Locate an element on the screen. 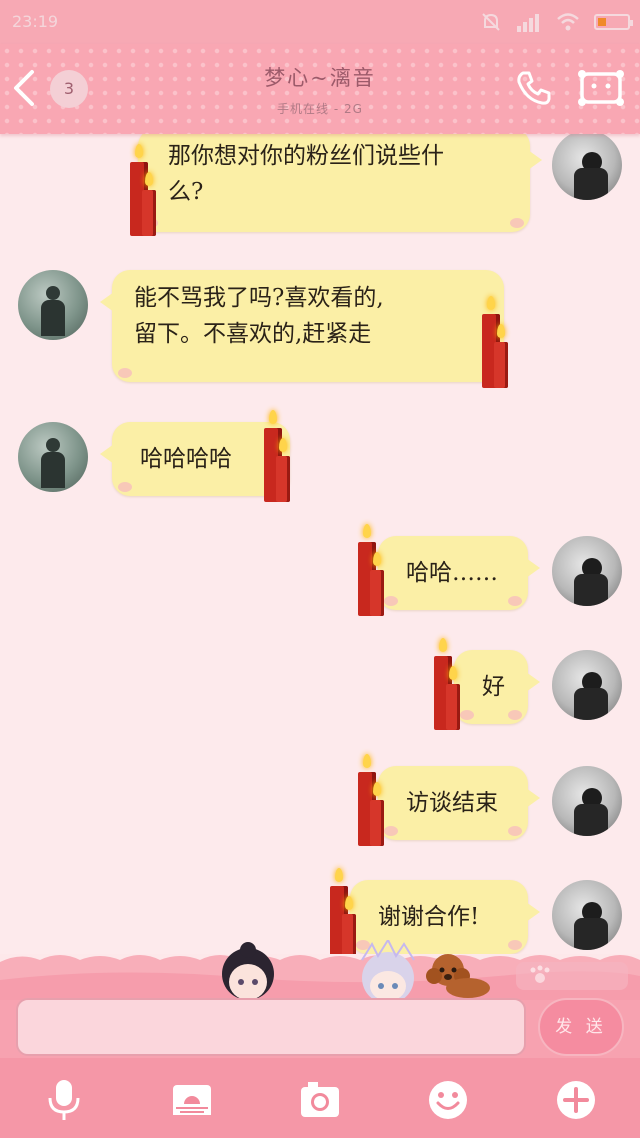 The width and height of the screenshot is (640, 1138). emoji-icon is located at coordinates (448, 1100).